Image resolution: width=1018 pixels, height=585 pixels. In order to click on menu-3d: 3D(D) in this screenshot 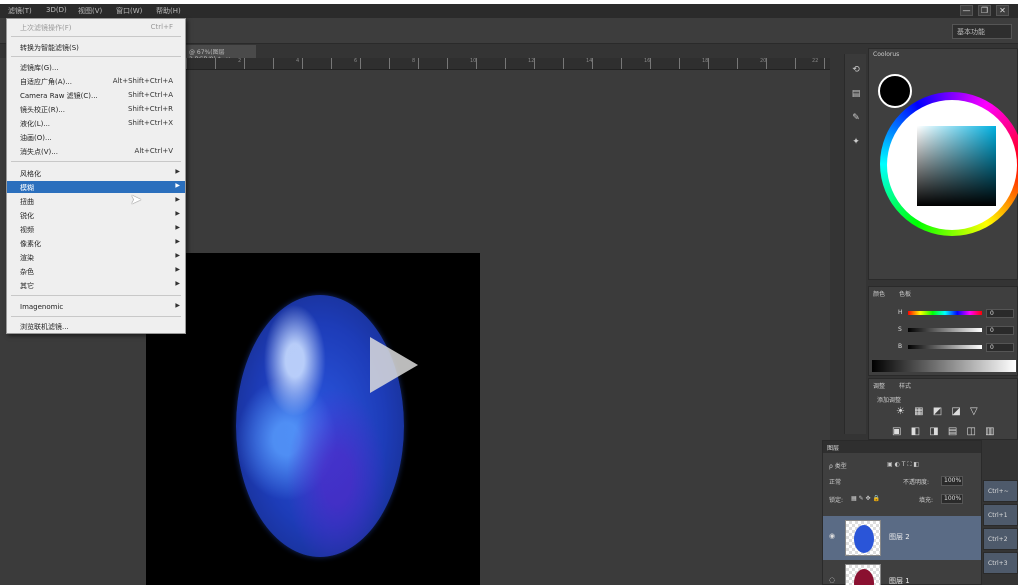, I will do `click(56, 10)`.